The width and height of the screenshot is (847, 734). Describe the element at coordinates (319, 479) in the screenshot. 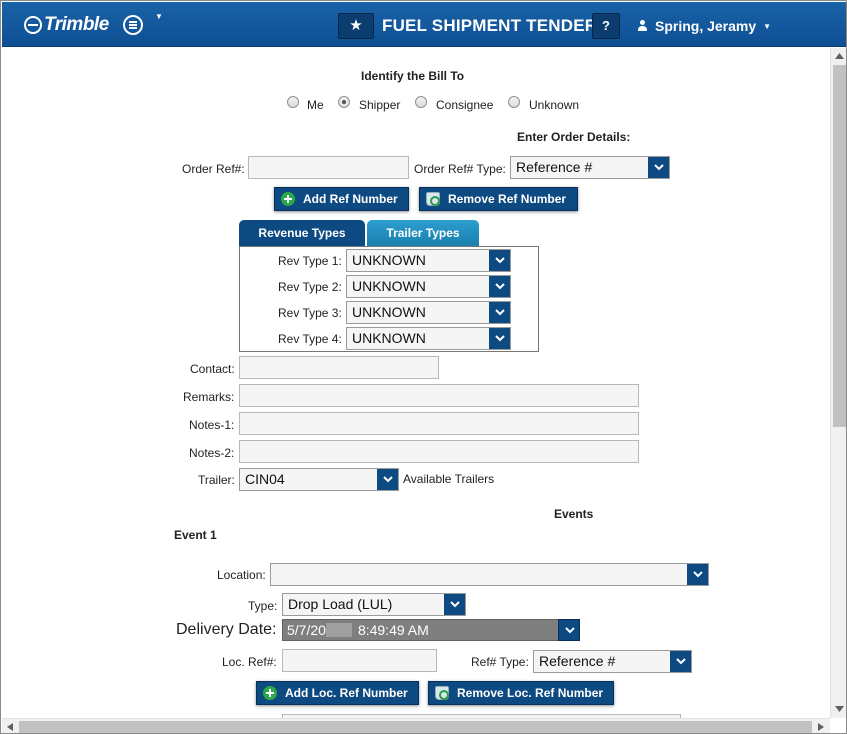

I see `trailer-select: CIN04` at that location.